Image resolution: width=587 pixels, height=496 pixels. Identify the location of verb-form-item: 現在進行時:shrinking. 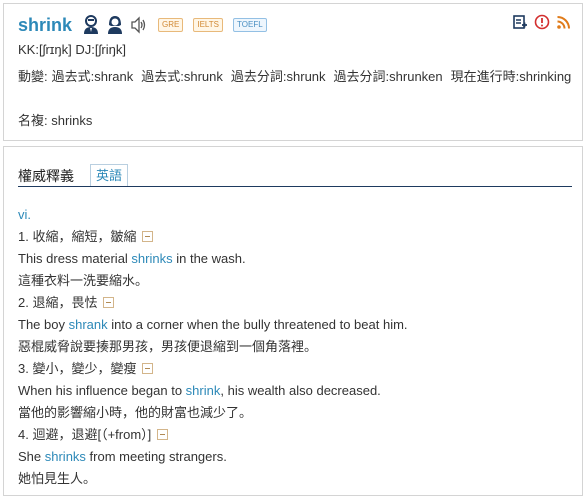
(511, 76).